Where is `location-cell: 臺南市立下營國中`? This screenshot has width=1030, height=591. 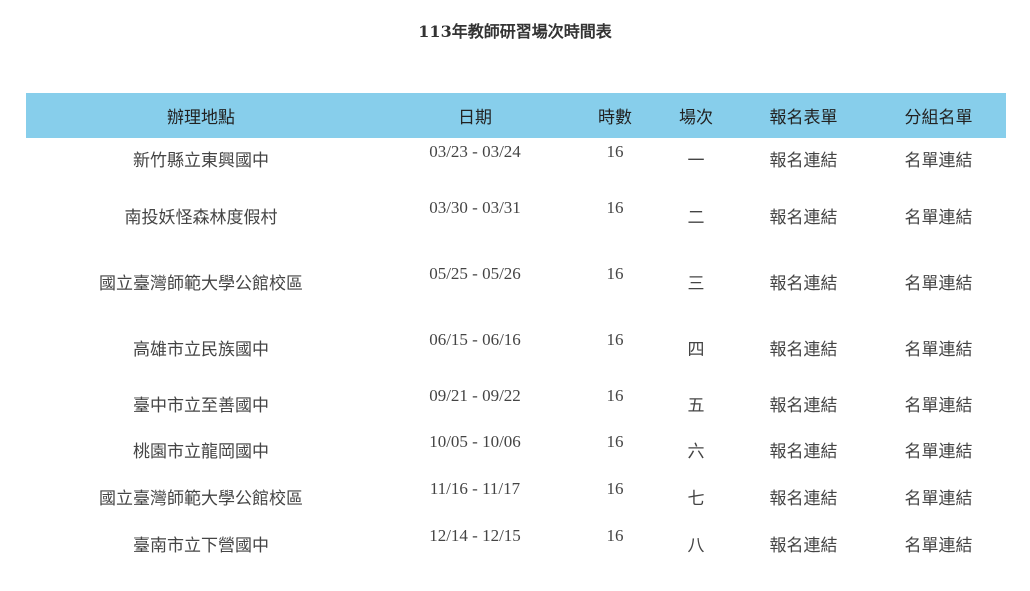
location-cell: 臺南市立下營國中 is located at coordinates (201, 546).